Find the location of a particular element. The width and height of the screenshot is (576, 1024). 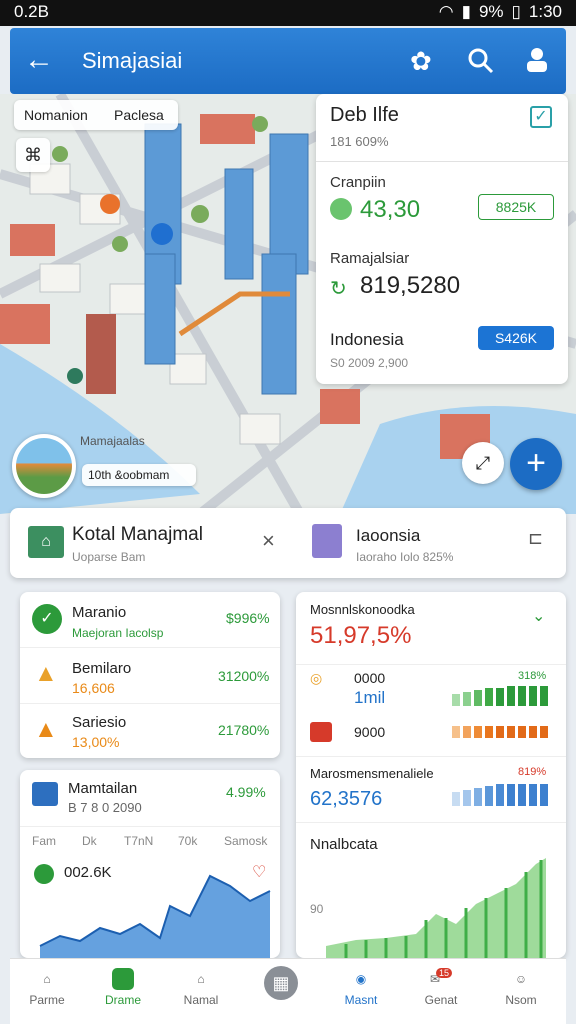

nav-item-home: ⌂ Parme is located at coordinates (47, 986).